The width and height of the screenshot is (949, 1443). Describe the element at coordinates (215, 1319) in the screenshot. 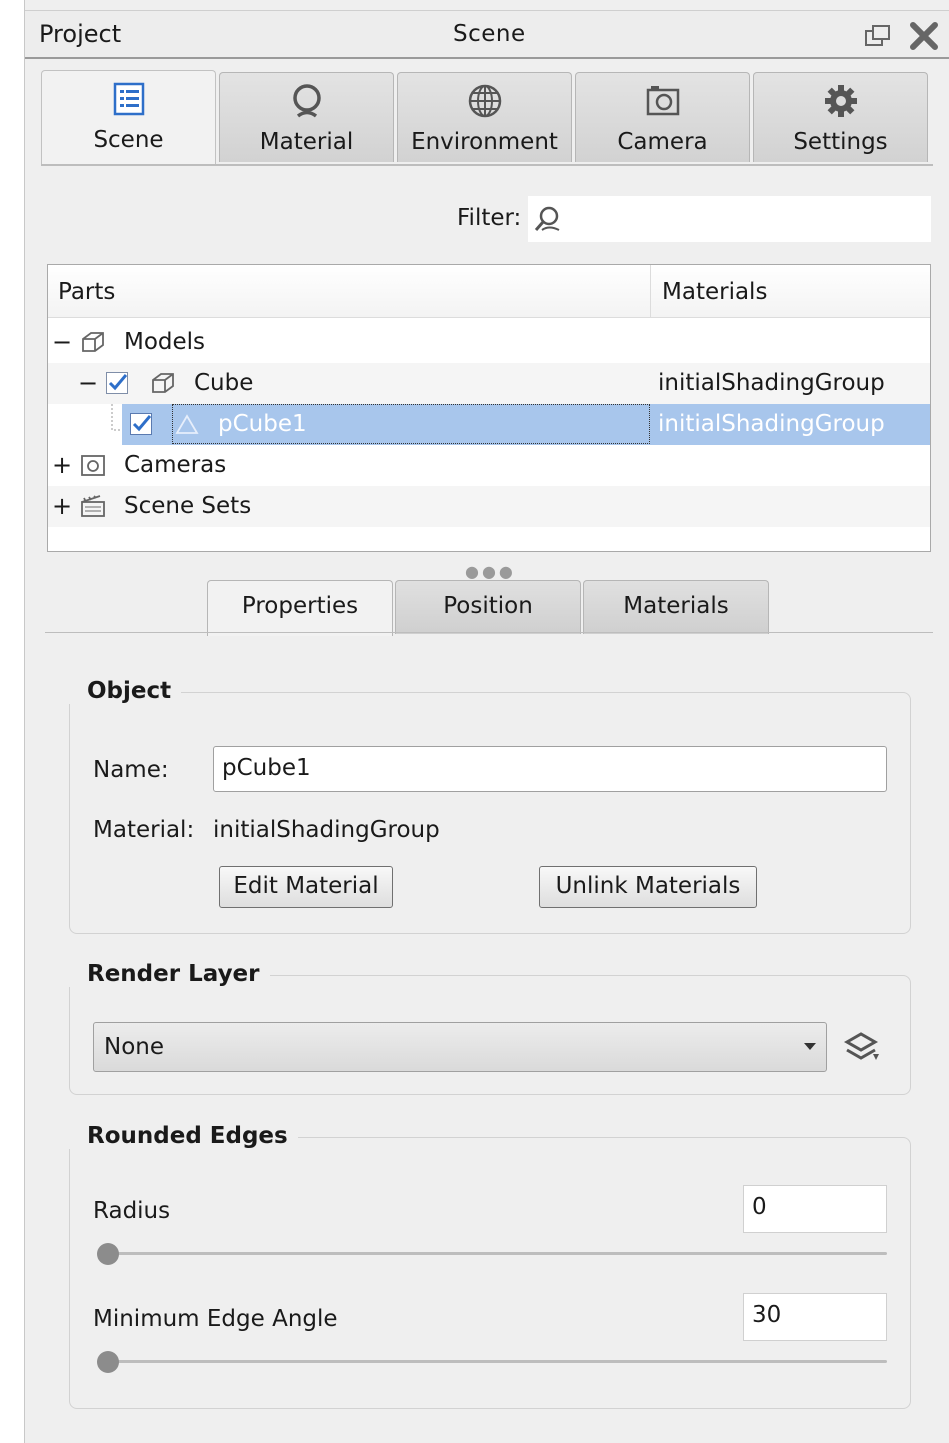

I see `min-edge-angle-label: Minimum Edge Angle` at that location.